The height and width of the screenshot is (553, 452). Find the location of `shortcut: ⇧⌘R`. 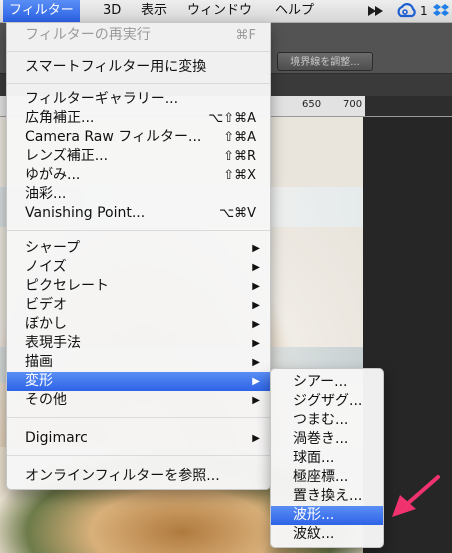

shortcut: ⇧⌘R is located at coordinates (239, 156).